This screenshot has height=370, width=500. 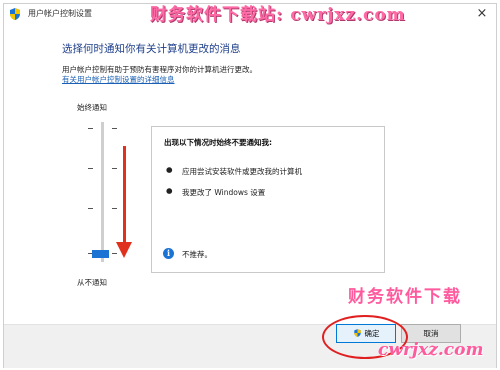 I want to click on bullet-item: 应用尝试安装软件或更改我的计算机, so click(x=242, y=171).